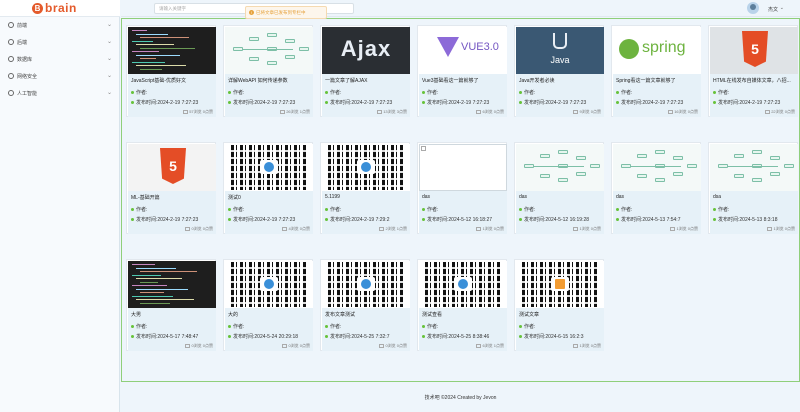  Describe the element at coordinates (172, 329) in the screenshot. I see `article-info: 大男 作者: 发布时间:2024-5-17 7:48:47 0浏览 0点赞` at that location.